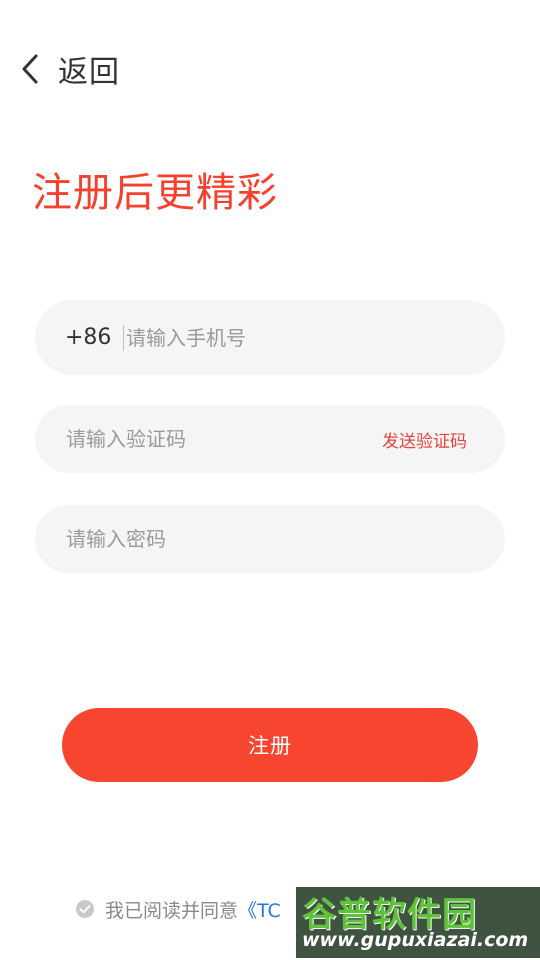  What do you see at coordinates (418, 922) in the screenshot?
I see `watermark: 谷普软件园 www.gupuxiazai.com` at bounding box center [418, 922].